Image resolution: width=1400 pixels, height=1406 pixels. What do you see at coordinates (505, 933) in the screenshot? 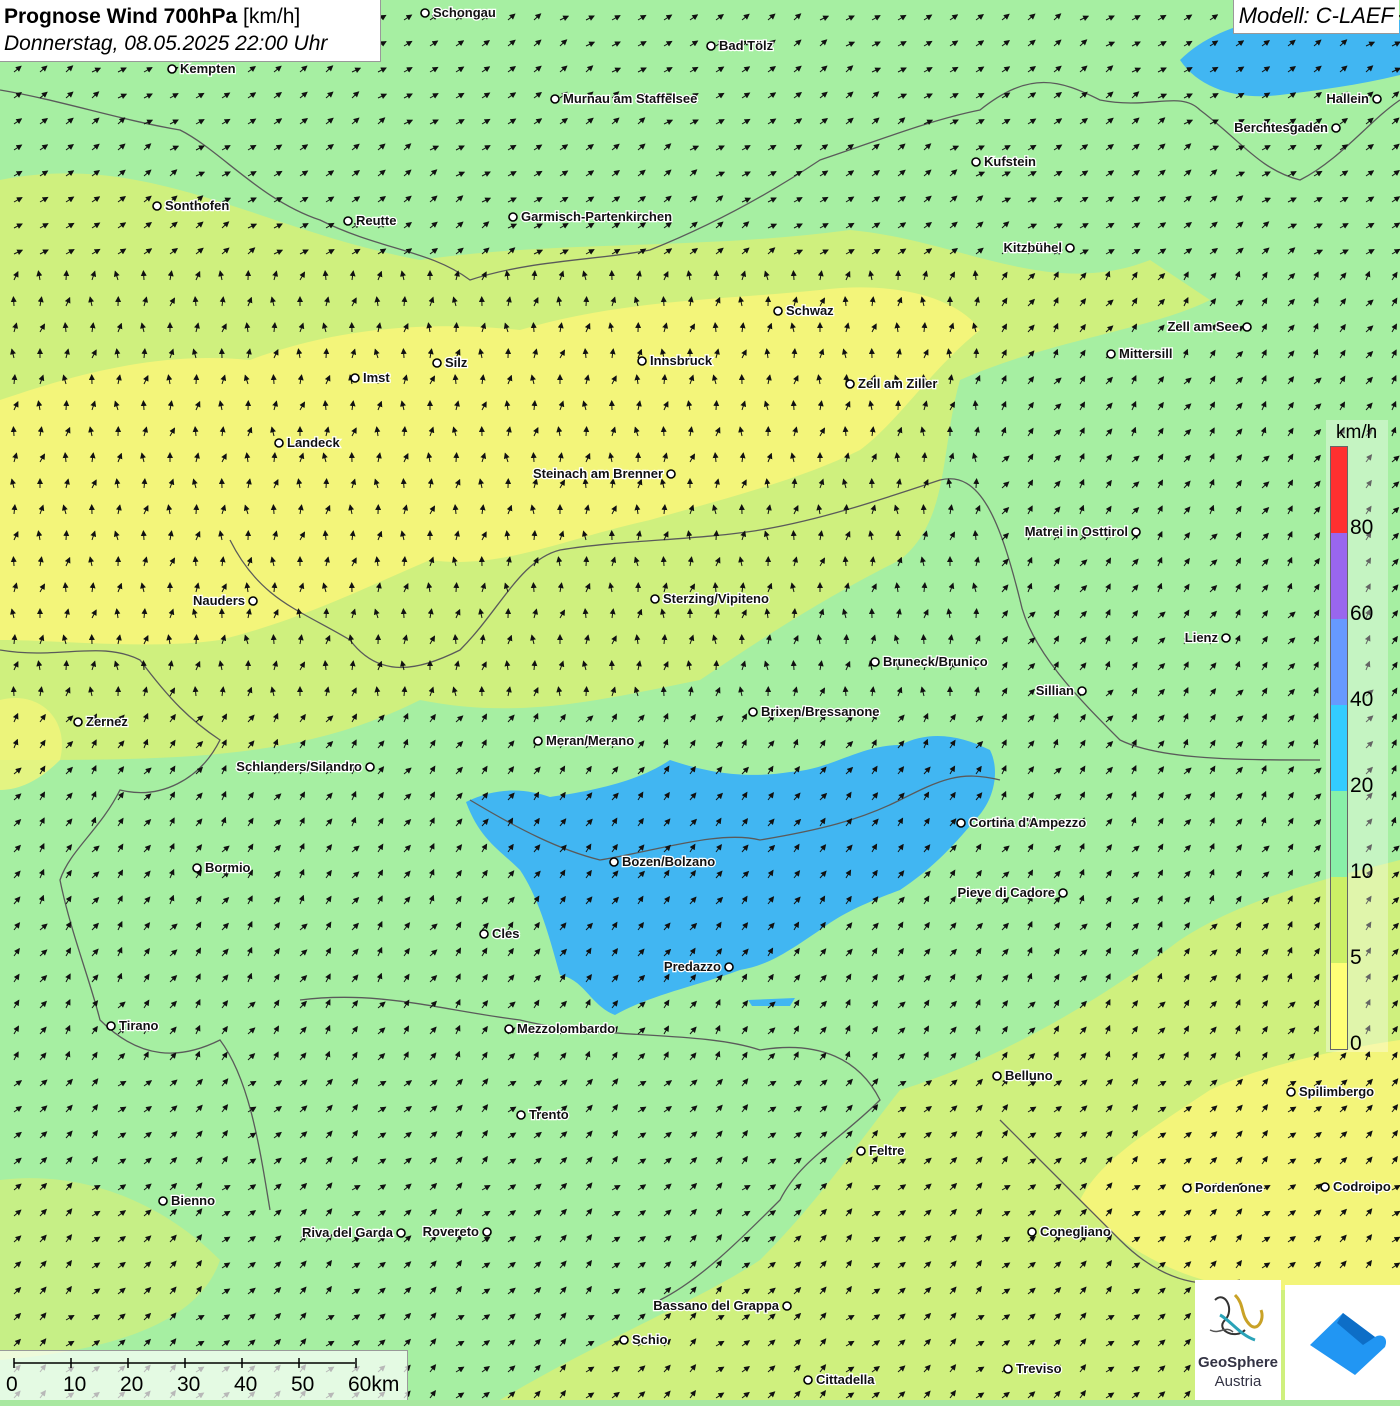
I see `city-label: Cles` at bounding box center [505, 933].